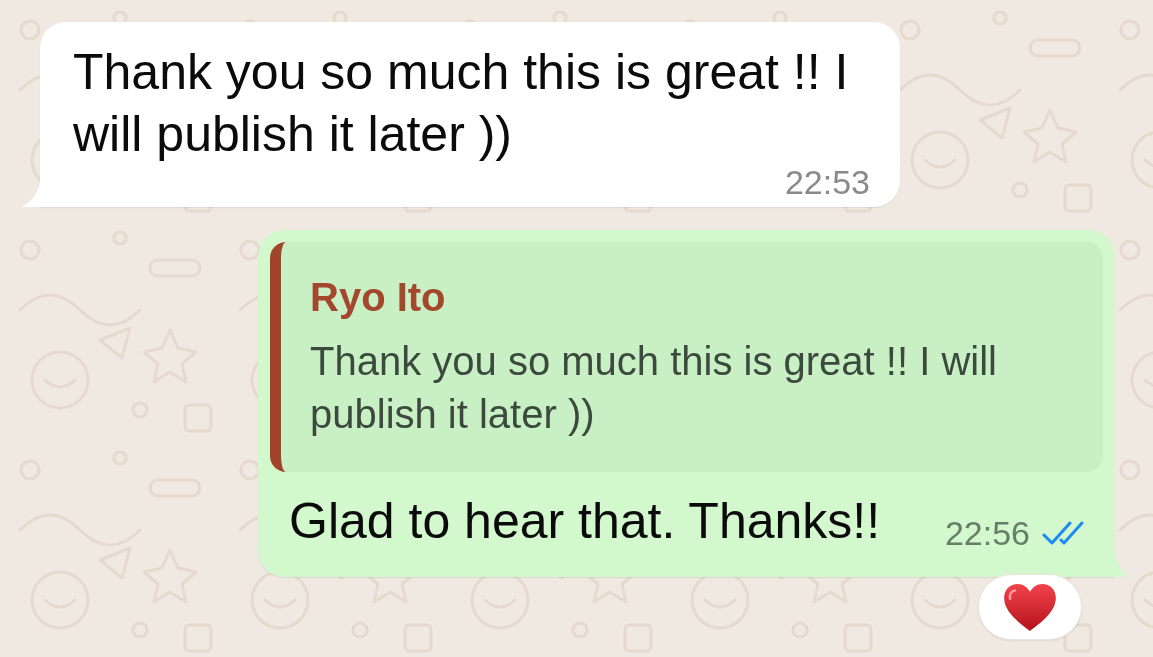  Describe the element at coordinates (1030, 607) in the screenshot. I see `heart-icon` at that location.